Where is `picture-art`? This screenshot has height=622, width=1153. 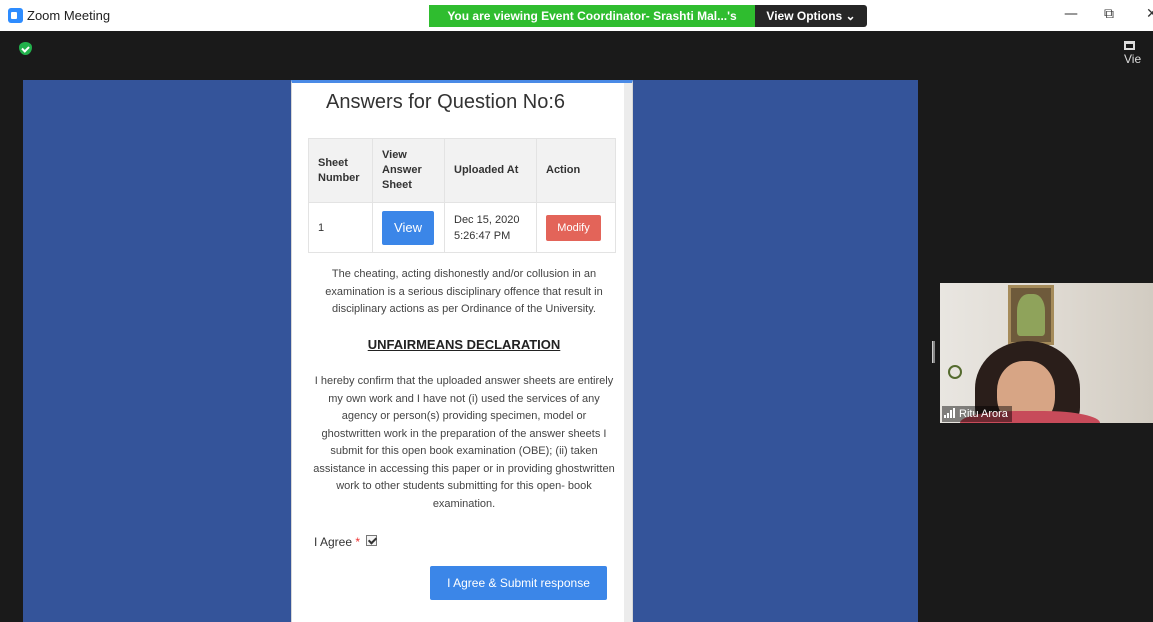 picture-art is located at coordinates (1031, 315).